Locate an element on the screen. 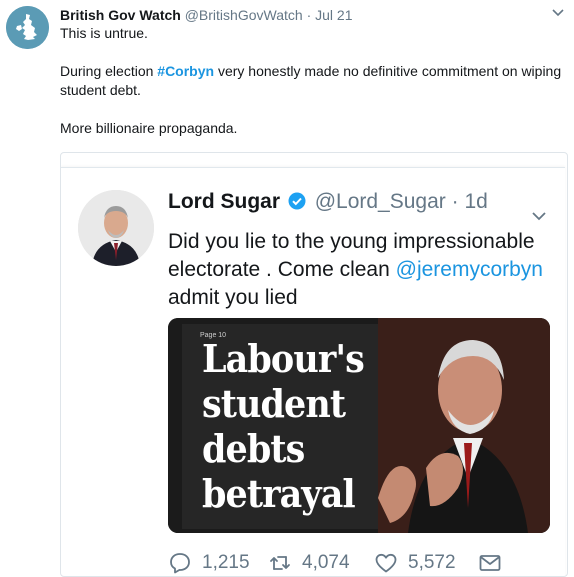 This screenshot has height=577, width=574. heart-icon is located at coordinates (386, 563).